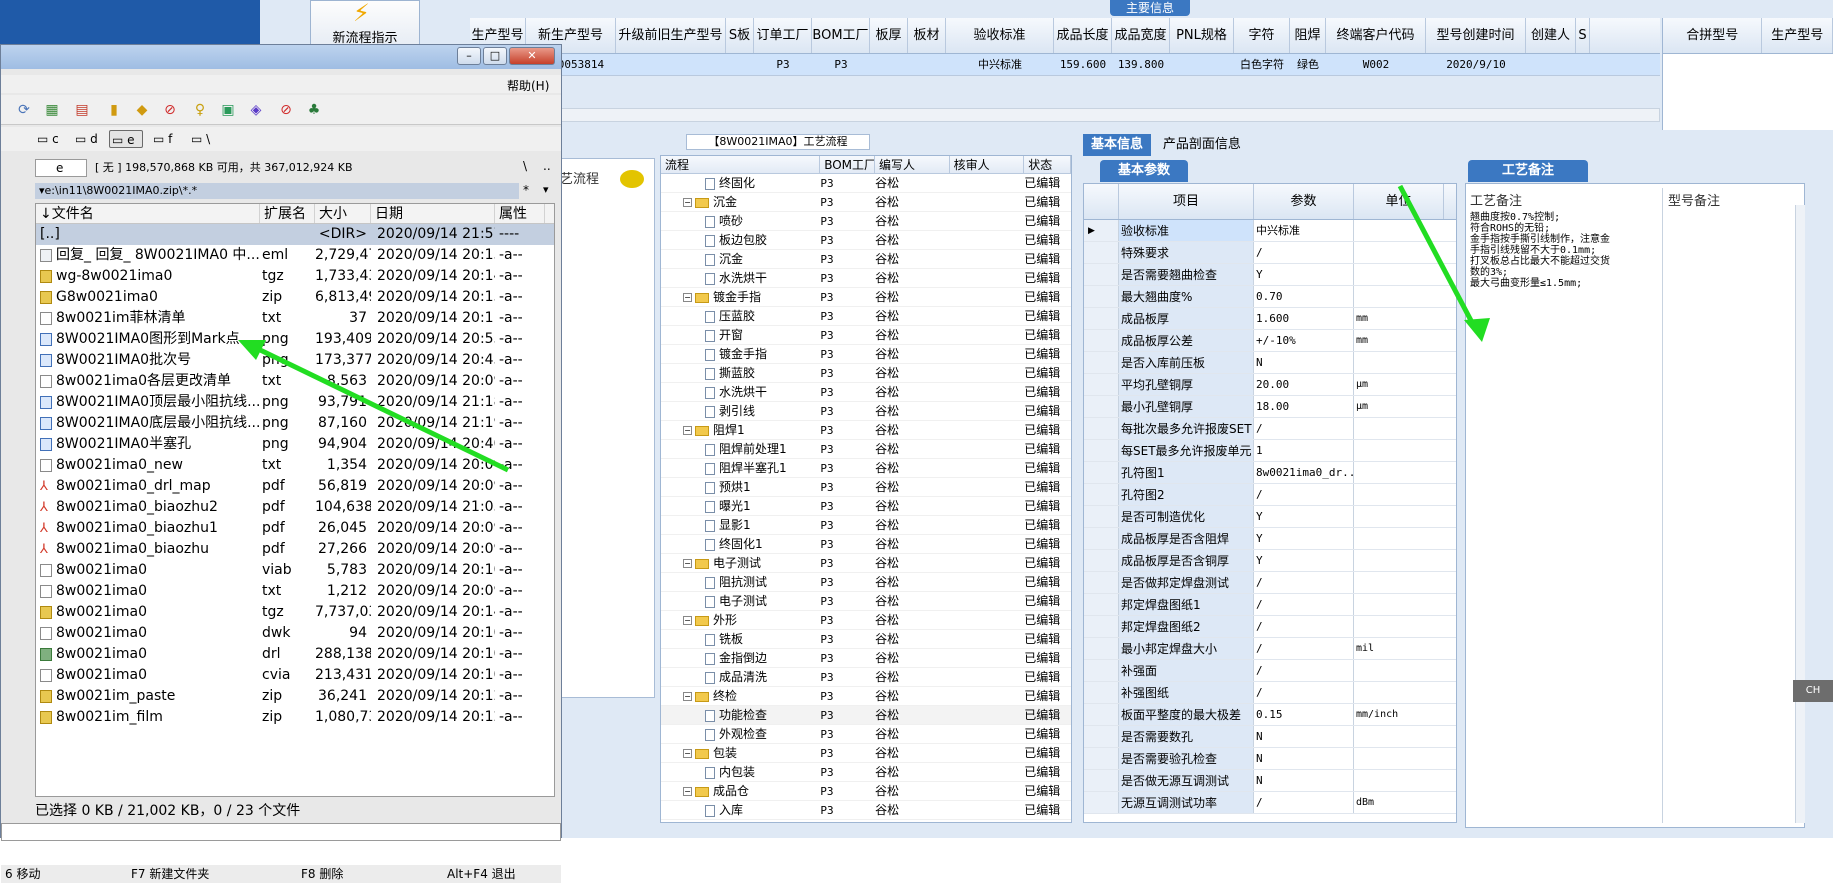 The image size is (1833, 883). Describe the element at coordinates (148, 381) in the screenshot. I see `file-name: 8w0021ima0各层更改清单` at that location.